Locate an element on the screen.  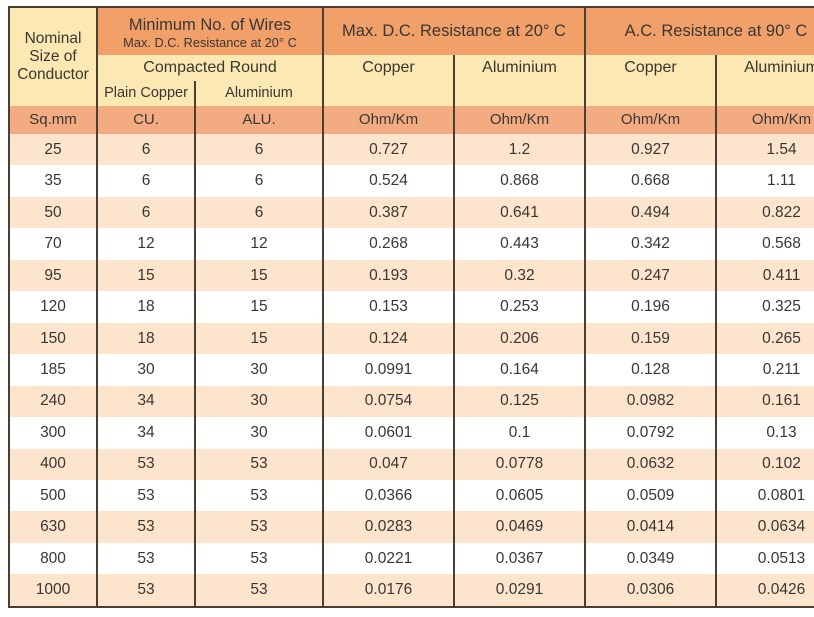
cell-dc-copper: 0.268 is located at coordinates (389, 244).